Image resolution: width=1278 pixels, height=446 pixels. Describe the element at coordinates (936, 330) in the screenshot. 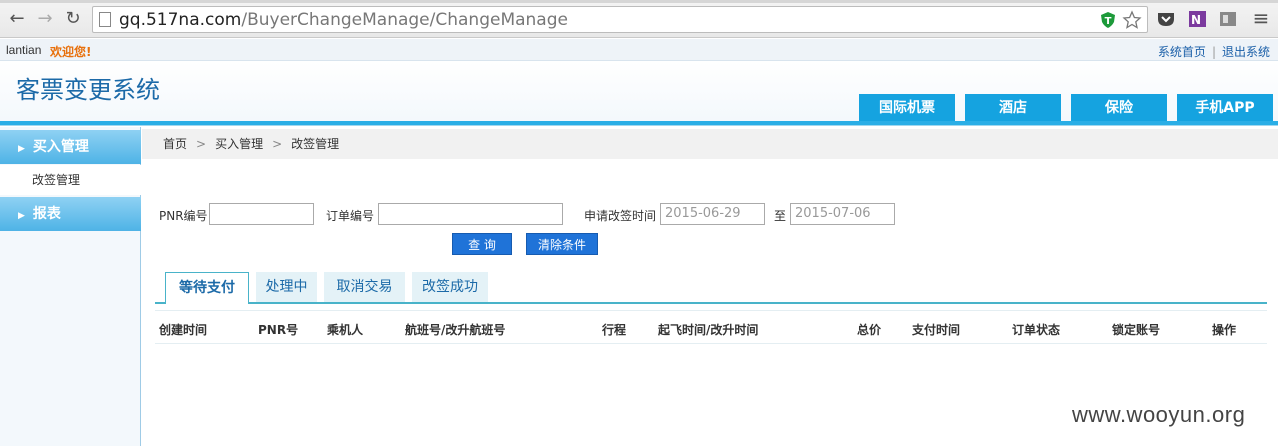

I see `column-header: 支付时间` at that location.